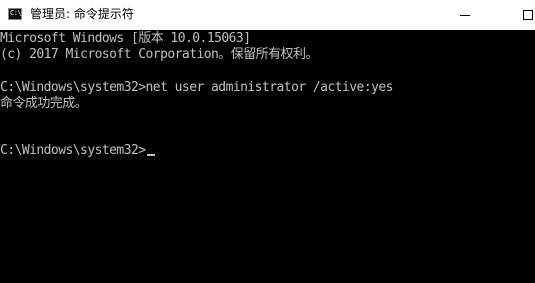 The width and height of the screenshot is (535, 283). I want to click on console-line-result: 命令成功完成。, so click(44, 103).